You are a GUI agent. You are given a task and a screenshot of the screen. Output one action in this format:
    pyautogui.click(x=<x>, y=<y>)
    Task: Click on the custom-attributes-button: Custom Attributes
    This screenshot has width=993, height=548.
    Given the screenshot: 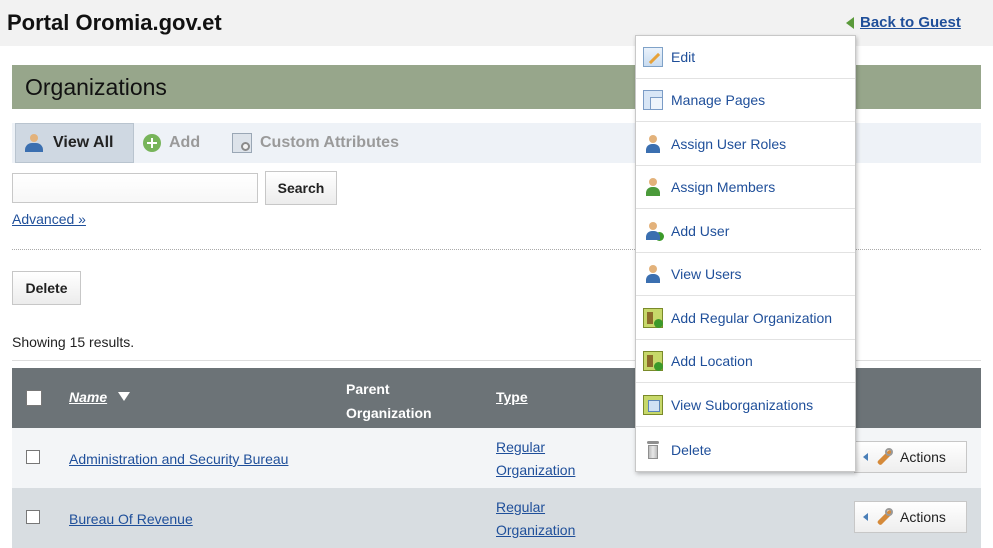 What is the action you would take?
    pyautogui.click(x=315, y=143)
    